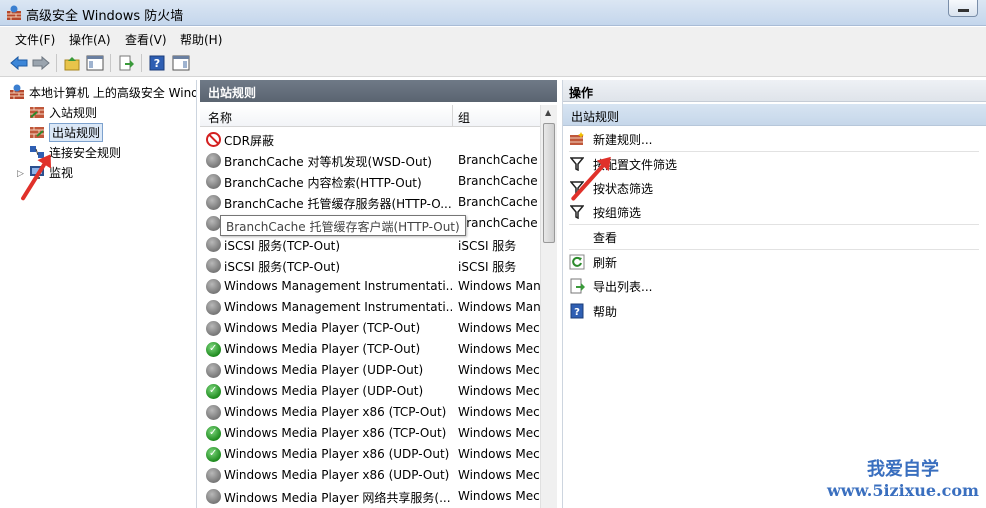 The image size is (986, 508). Describe the element at coordinates (378, 91) in the screenshot. I see `pane-title: 出站规则` at that location.